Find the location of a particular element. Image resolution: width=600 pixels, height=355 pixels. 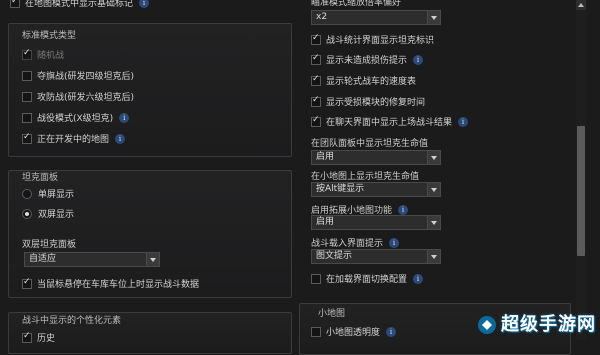

check-row-chat-result: 在聊天界面中显示上场战斗结果 i is located at coordinates (390, 121).